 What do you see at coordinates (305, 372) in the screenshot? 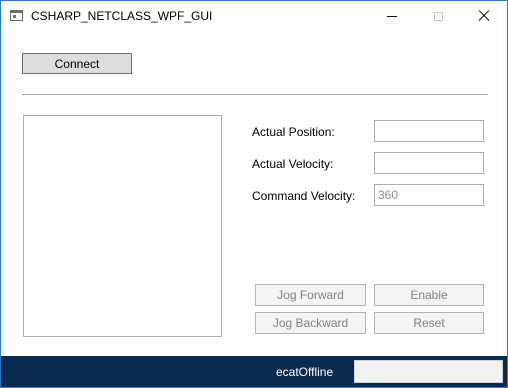
I see `status-text: ecatOffline` at bounding box center [305, 372].